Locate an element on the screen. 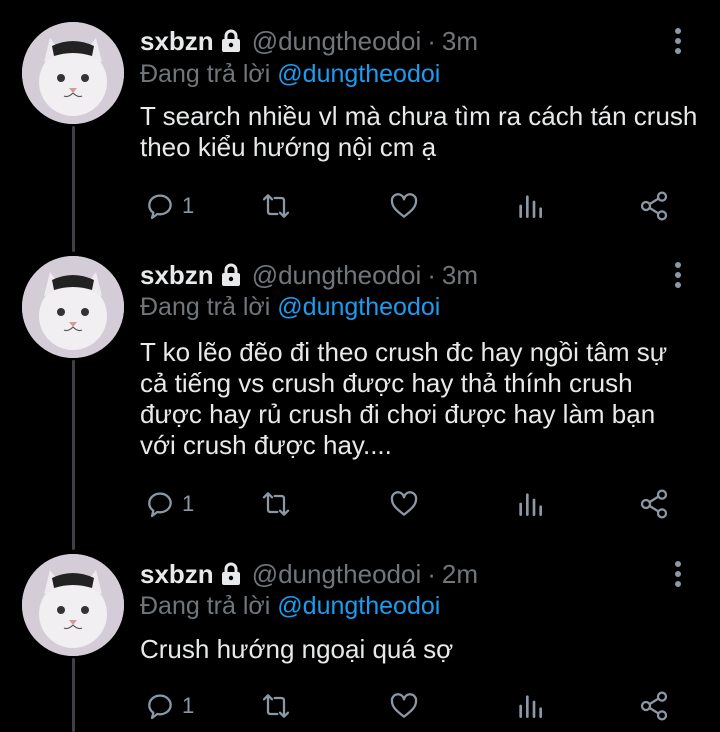 Image resolution: width=720 pixels, height=732 pixels. tweet-header: sxbzn @dungtheodoi · 2m is located at coordinates (309, 574).